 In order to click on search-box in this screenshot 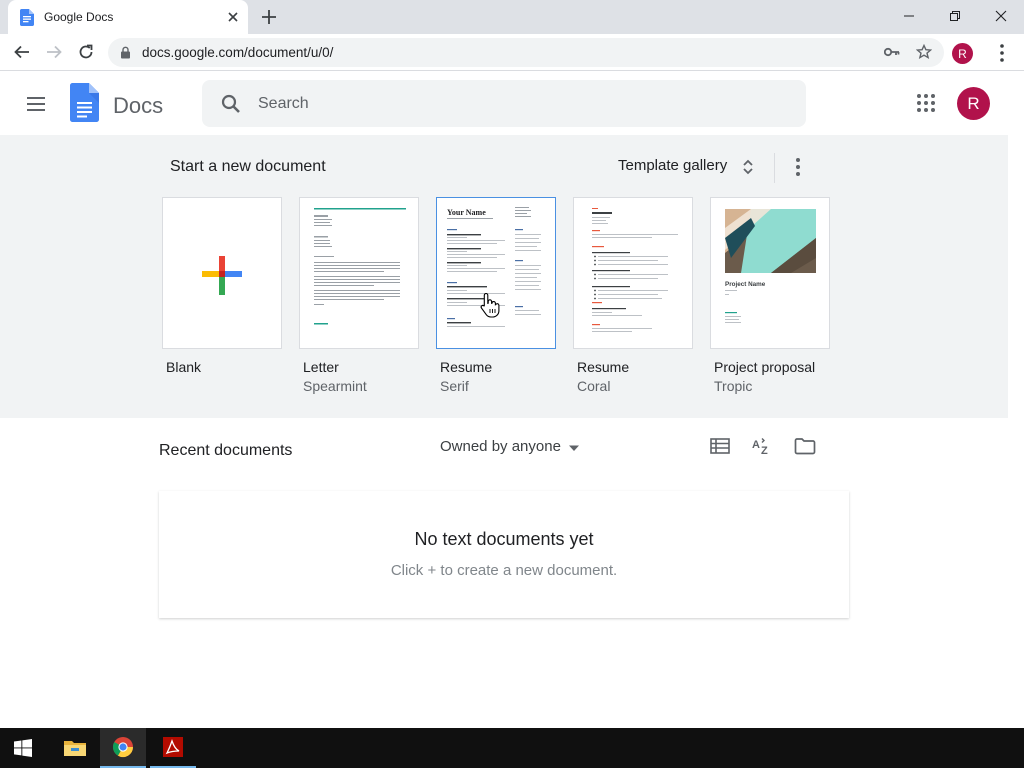, I will do `click(504, 103)`.